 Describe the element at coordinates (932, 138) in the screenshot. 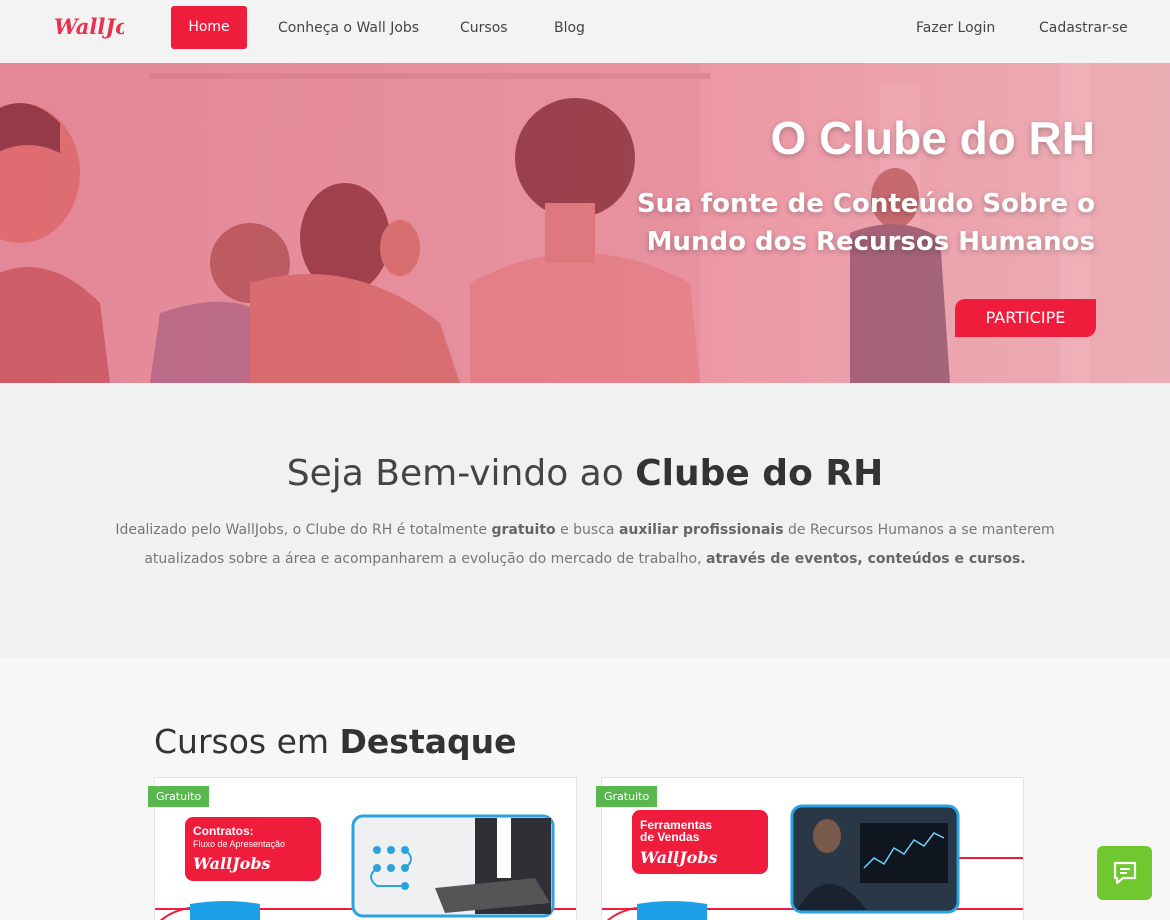

I see `hero-title: O Clube do RH` at that location.